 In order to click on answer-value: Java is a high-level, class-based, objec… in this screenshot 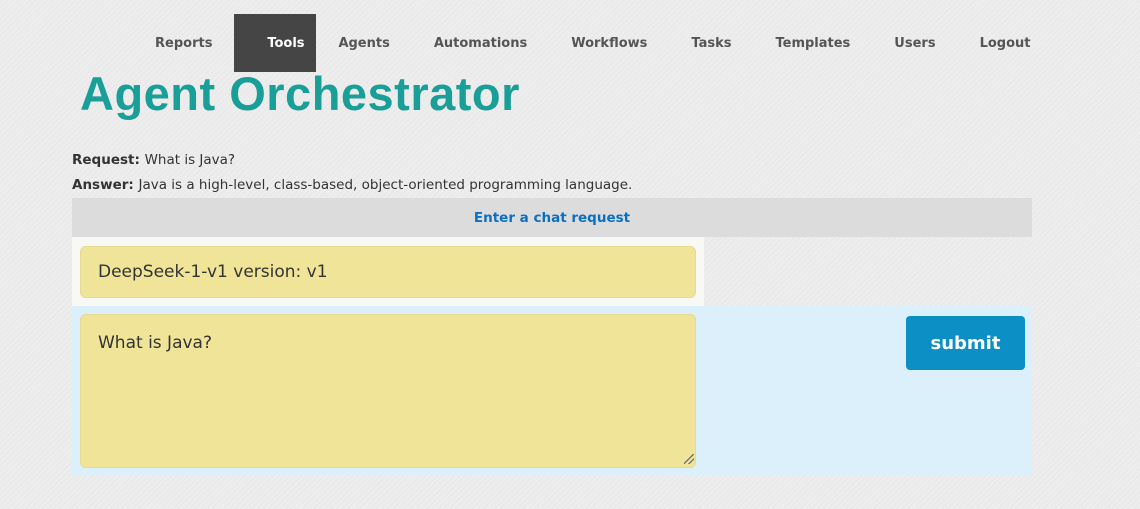, I will do `click(385, 185)`.